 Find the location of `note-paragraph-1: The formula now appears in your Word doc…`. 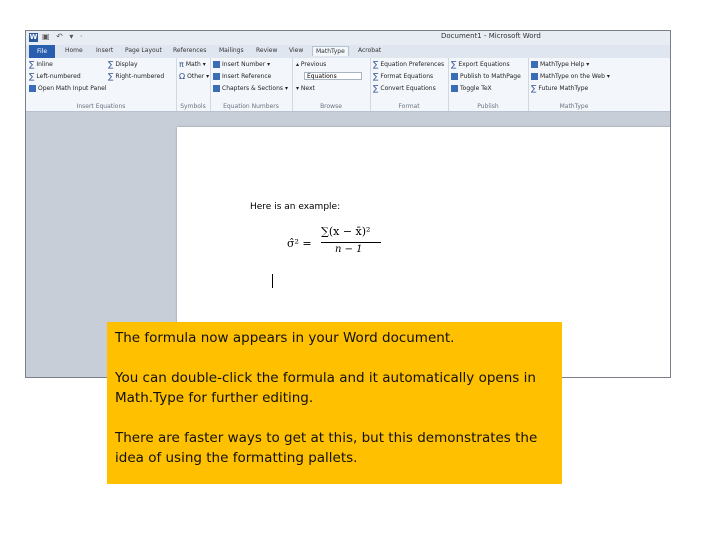

note-paragraph-1: The formula now appears in your Word doc… is located at coordinates (285, 338).